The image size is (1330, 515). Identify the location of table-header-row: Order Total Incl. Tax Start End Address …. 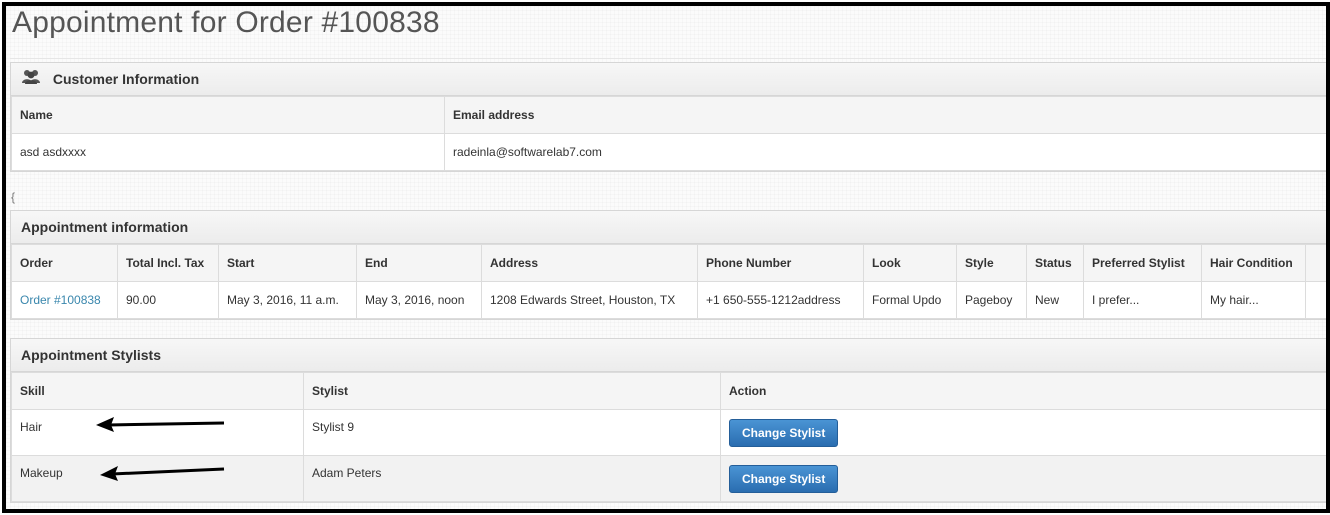
(668, 263).